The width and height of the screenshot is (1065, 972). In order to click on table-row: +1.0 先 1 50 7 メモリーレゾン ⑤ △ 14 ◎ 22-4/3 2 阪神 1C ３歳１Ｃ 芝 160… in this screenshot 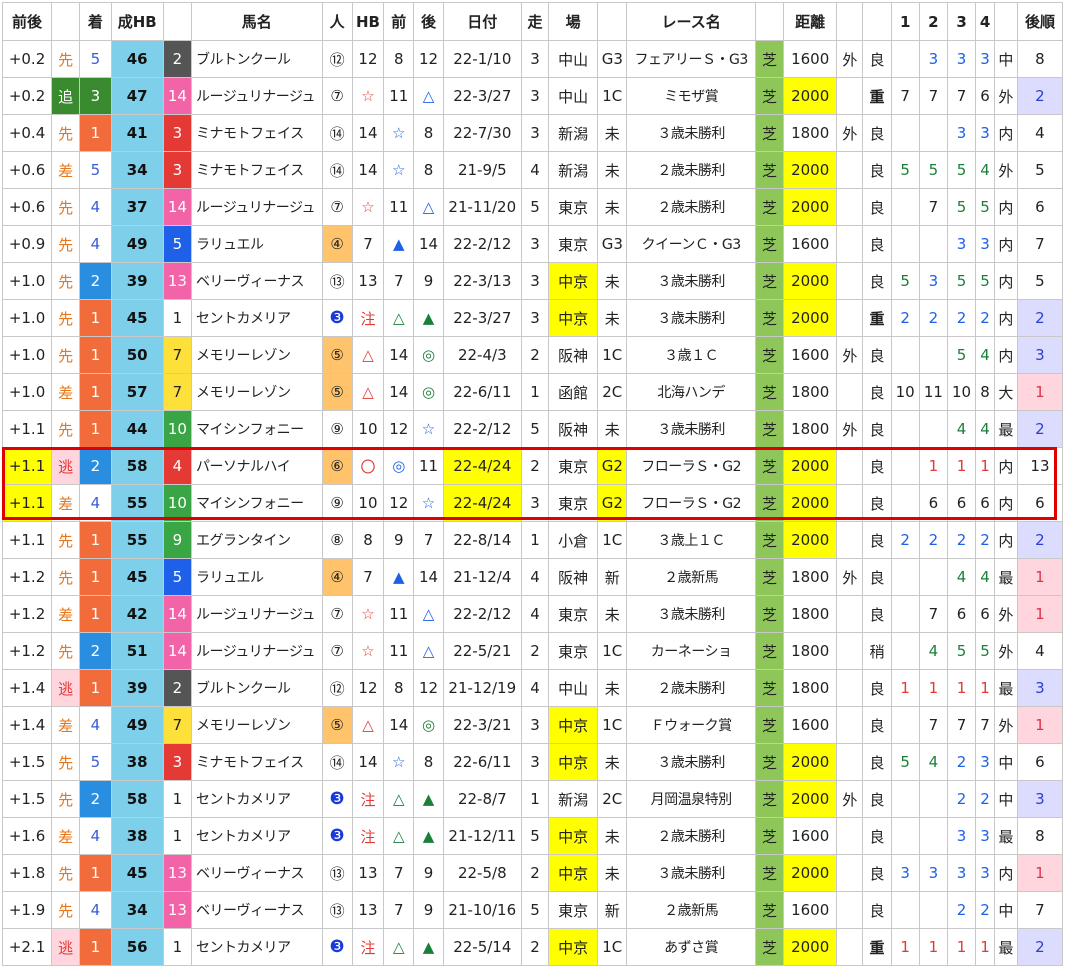, I will do `click(532, 355)`.